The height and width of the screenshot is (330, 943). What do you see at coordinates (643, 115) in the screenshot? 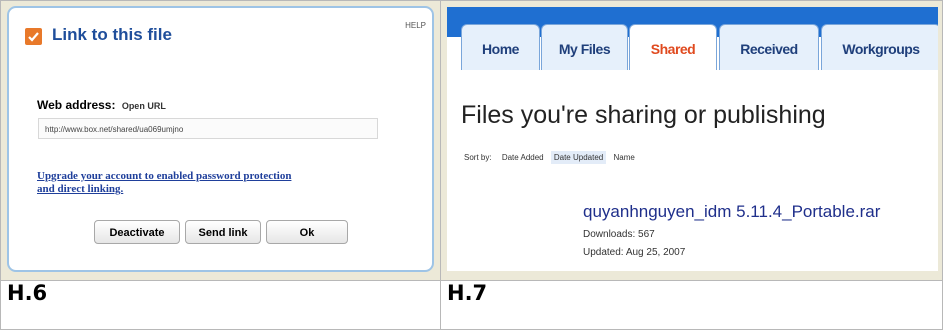
I see `page-title: Files you're sharing or publishing` at bounding box center [643, 115].